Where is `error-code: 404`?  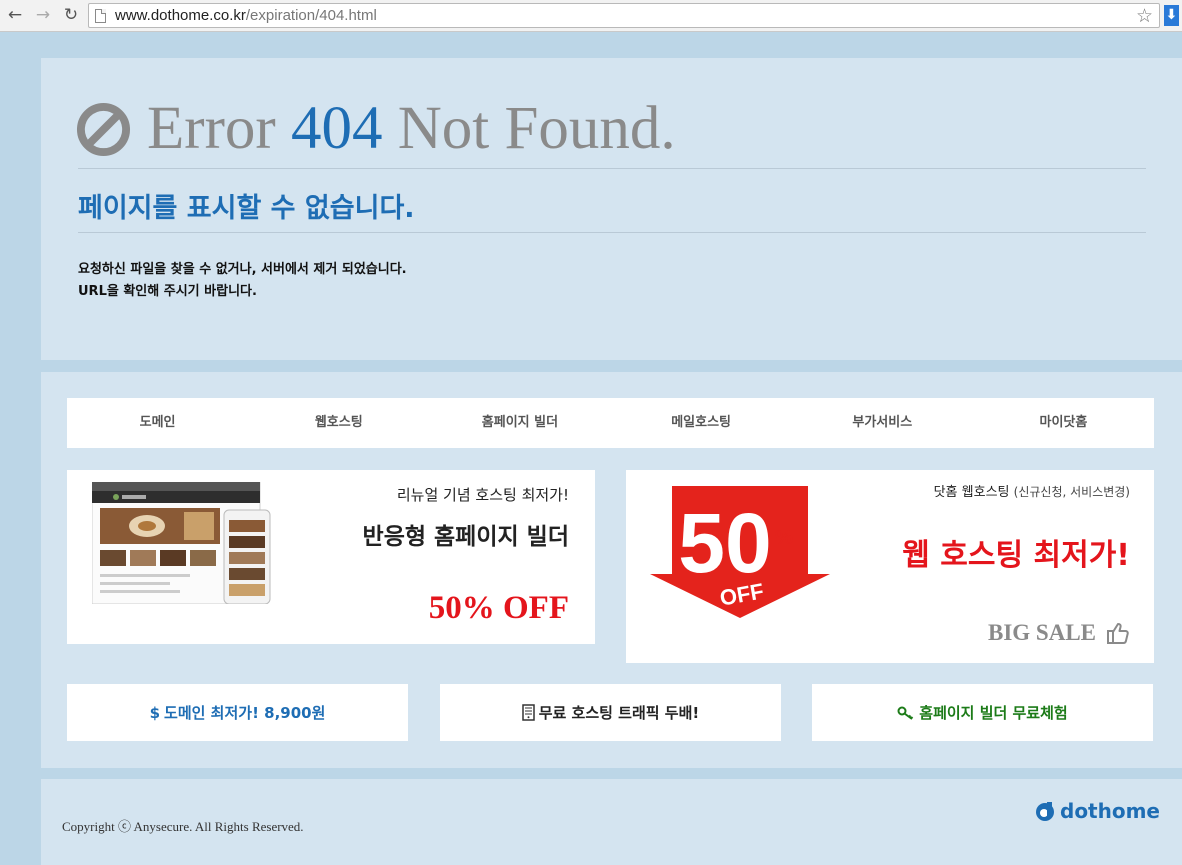 error-code: 404 is located at coordinates (336, 128).